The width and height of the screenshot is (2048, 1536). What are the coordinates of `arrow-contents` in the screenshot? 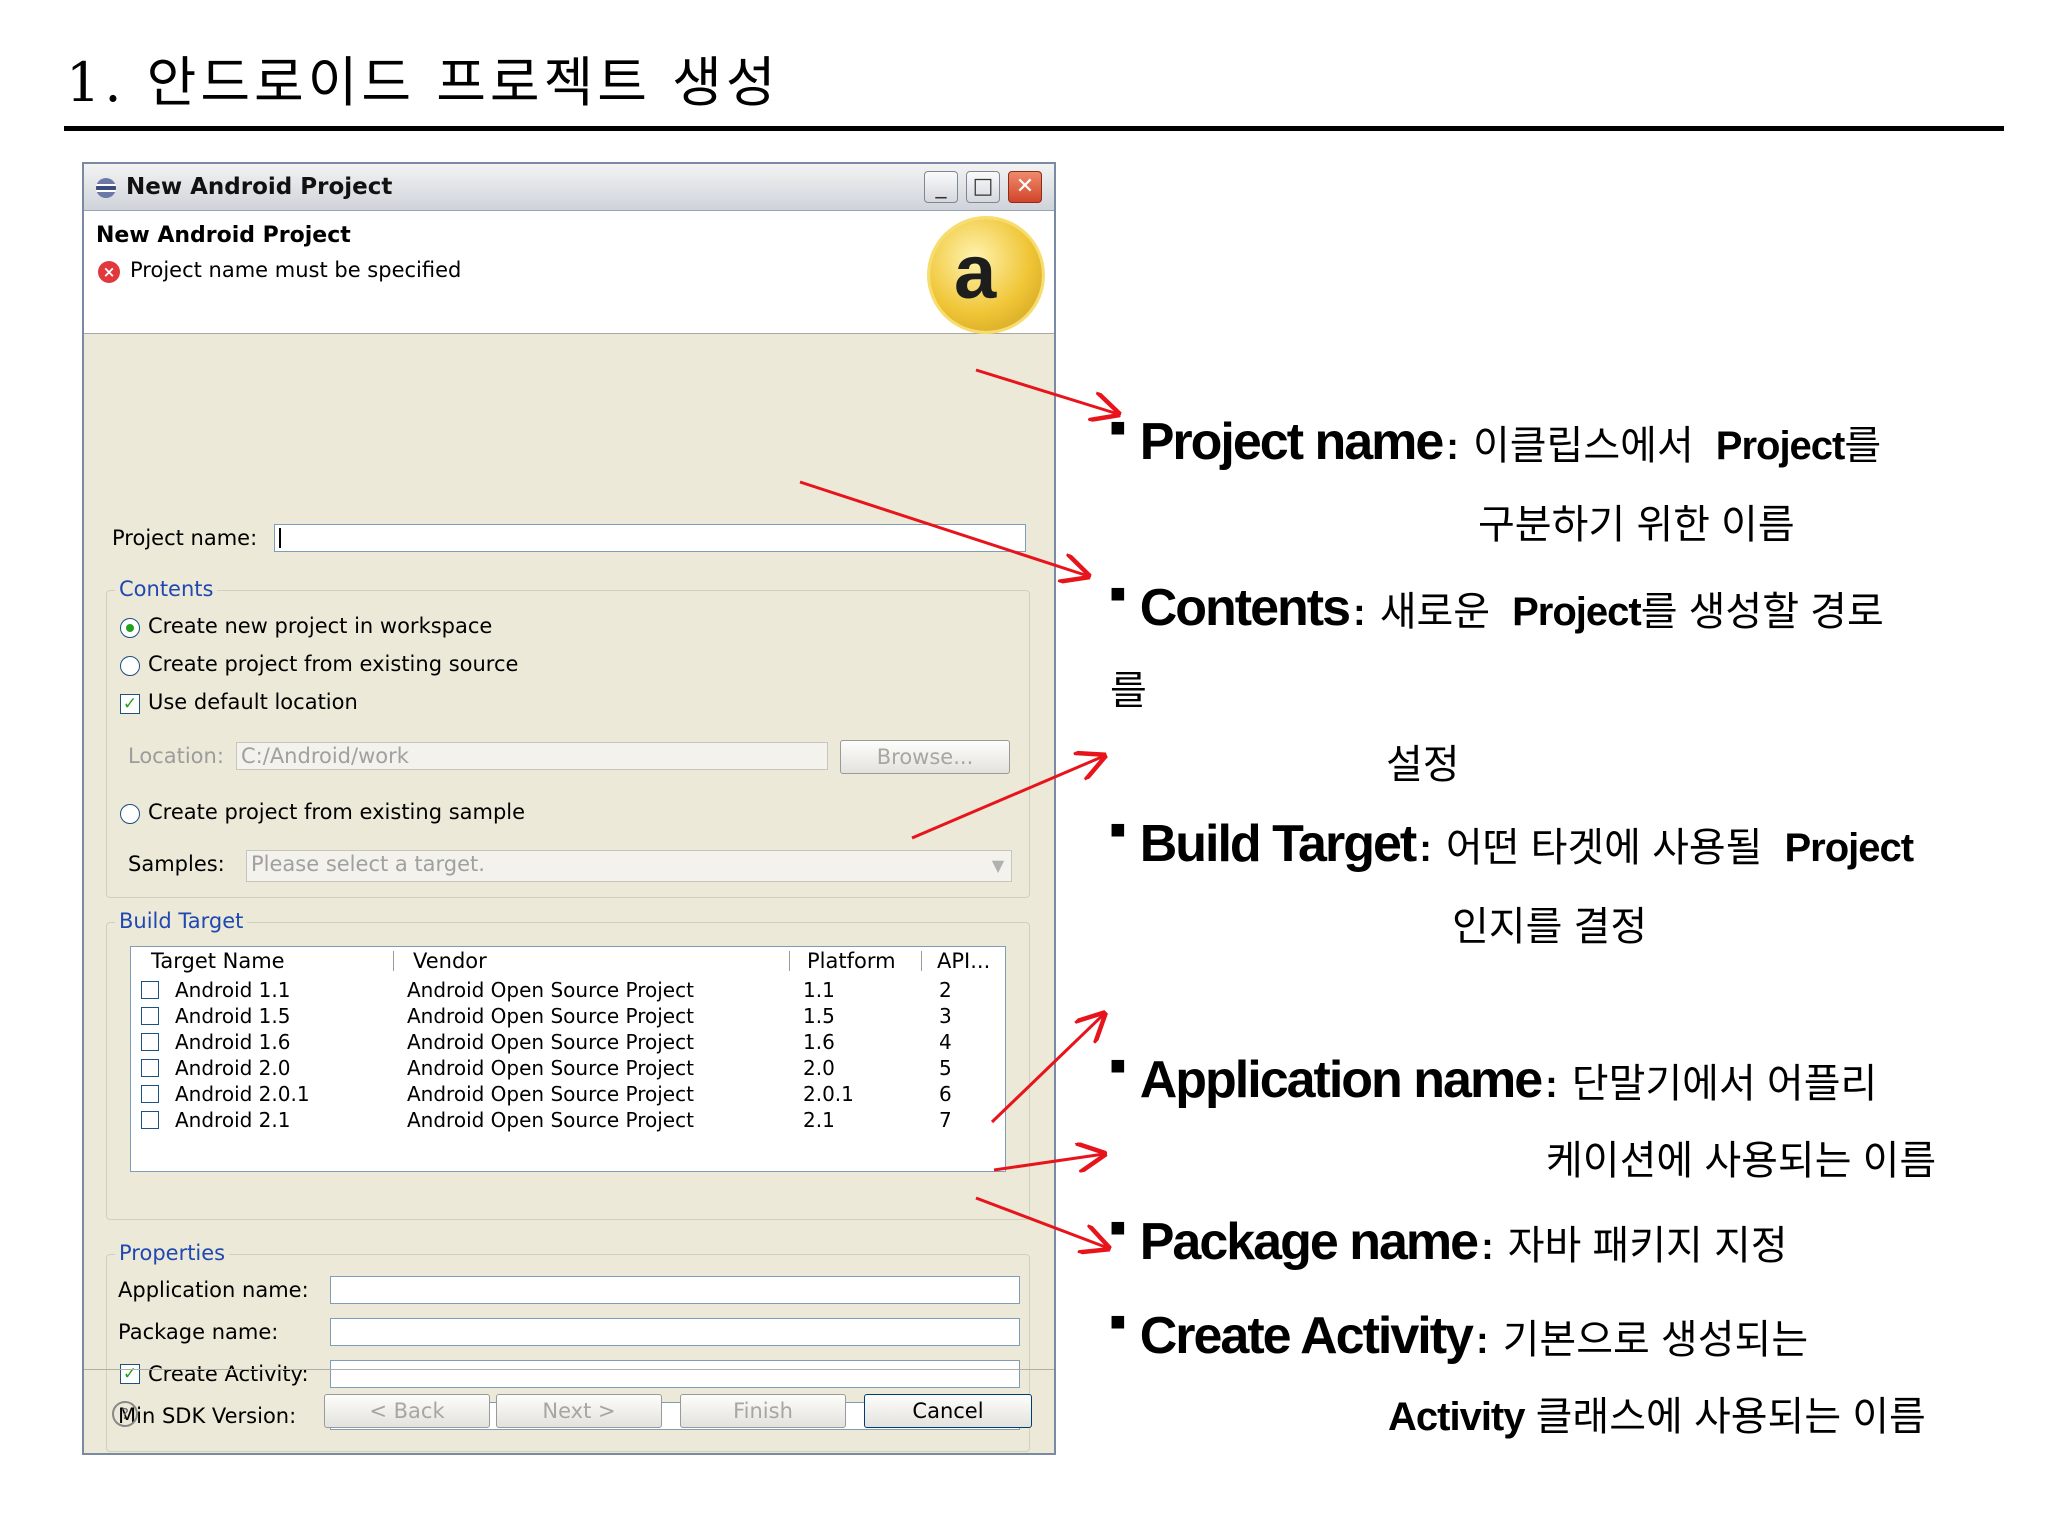 It's located at (943, 528).